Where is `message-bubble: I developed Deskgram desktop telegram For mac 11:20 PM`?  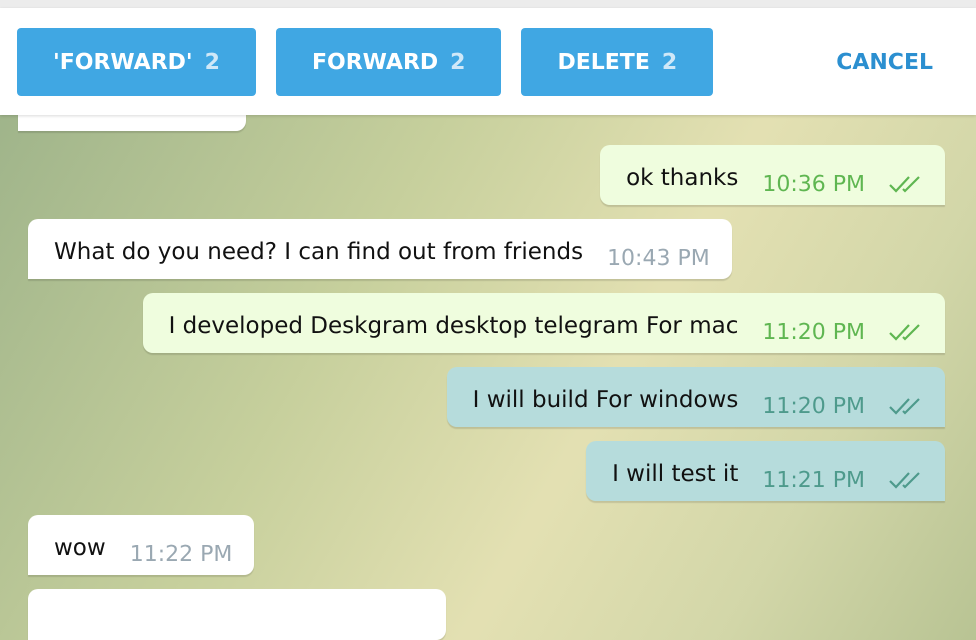 message-bubble: I developed Deskgram desktop telegram For mac 11:20 PM is located at coordinates (543, 322).